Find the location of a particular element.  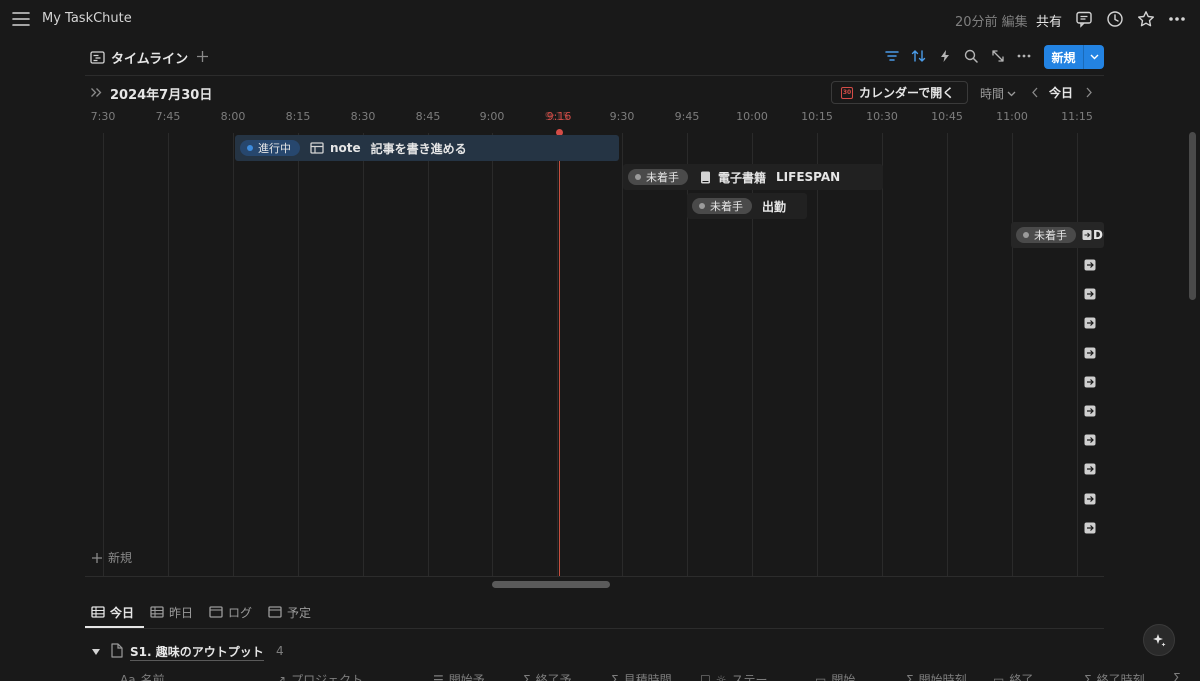

tab-log: ログ is located at coordinates (230, 612).